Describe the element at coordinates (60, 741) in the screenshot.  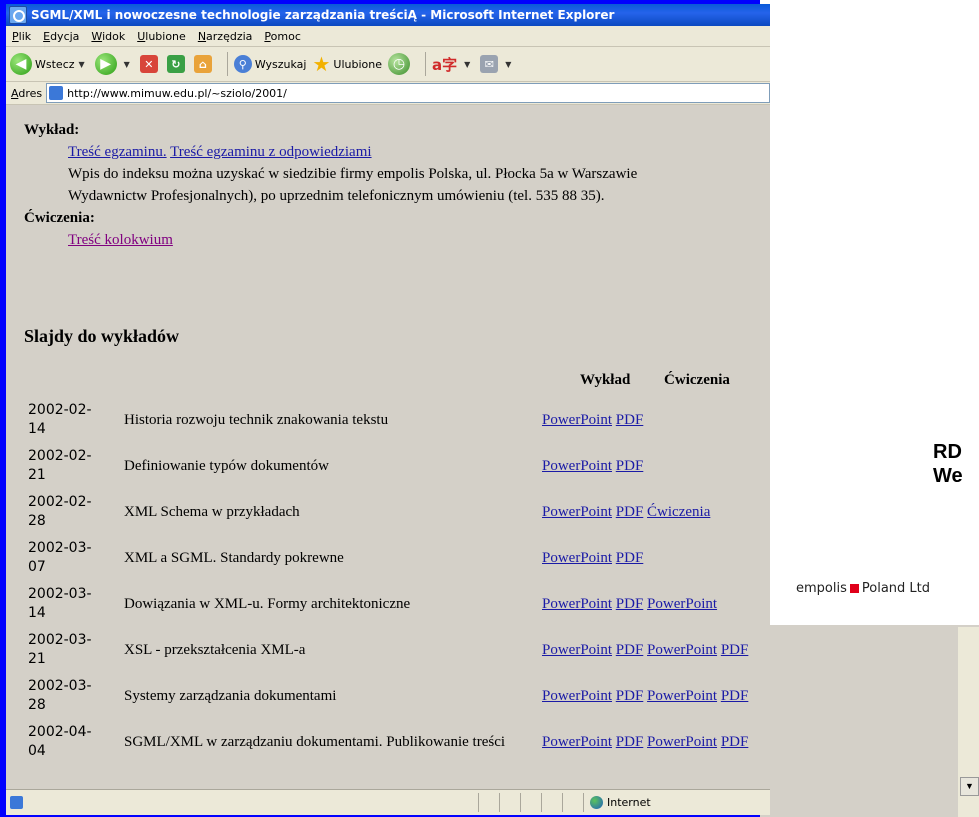
I see `date-text: 2002-04-04` at that location.